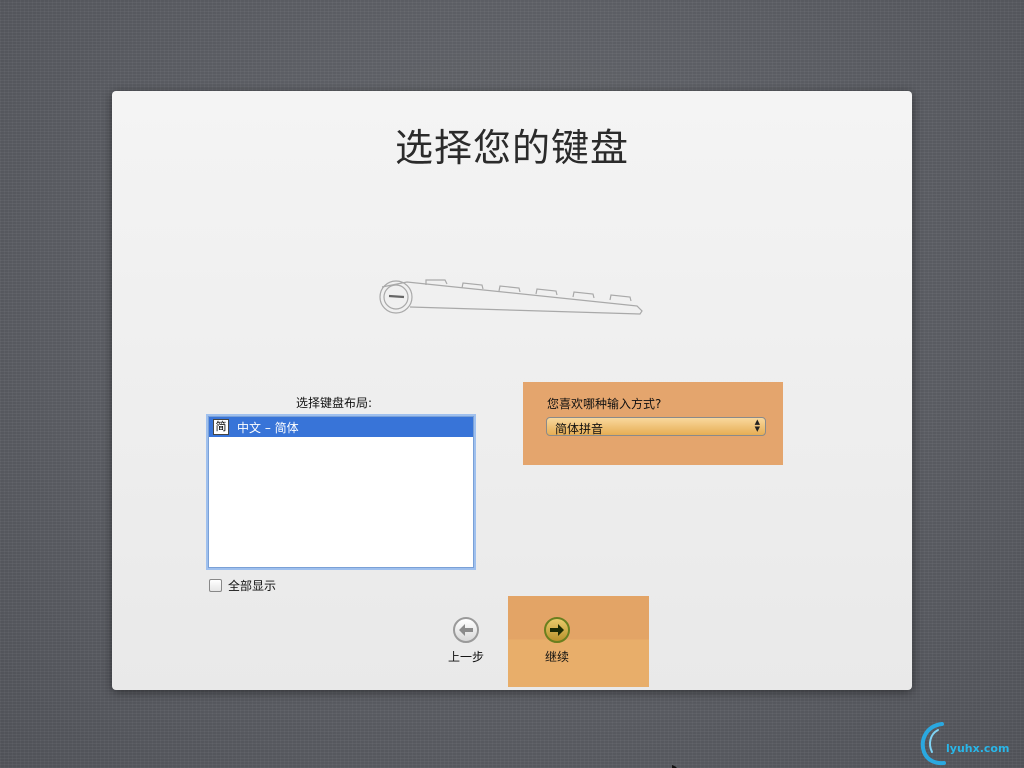 The image size is (1024, 768). Describe the element at coordinates (978, 748) in the screenshot. I see `watermark-text: lyuhx.com` at that location.